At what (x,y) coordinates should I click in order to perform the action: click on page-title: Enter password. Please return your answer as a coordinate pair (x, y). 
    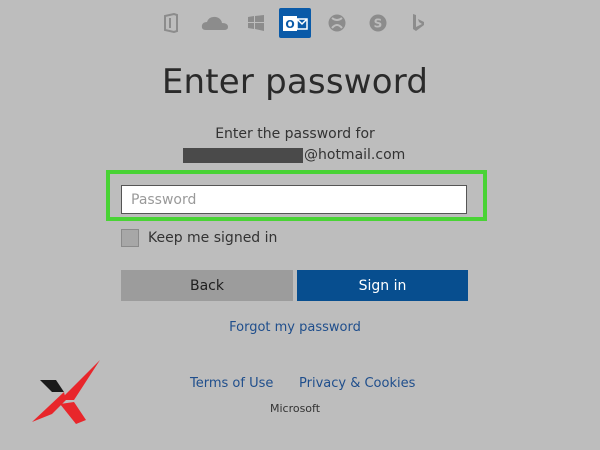
    Looking at the image, I should click on (295, 82).